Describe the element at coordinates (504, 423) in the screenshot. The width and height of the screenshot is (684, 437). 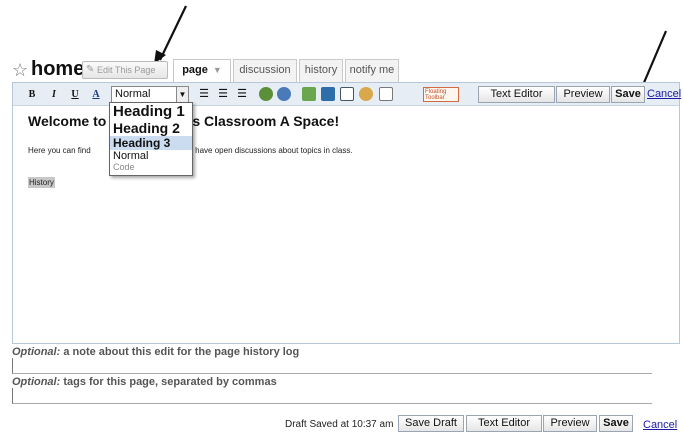
I see `footer-text-editor-button: Text Editor` at that location.